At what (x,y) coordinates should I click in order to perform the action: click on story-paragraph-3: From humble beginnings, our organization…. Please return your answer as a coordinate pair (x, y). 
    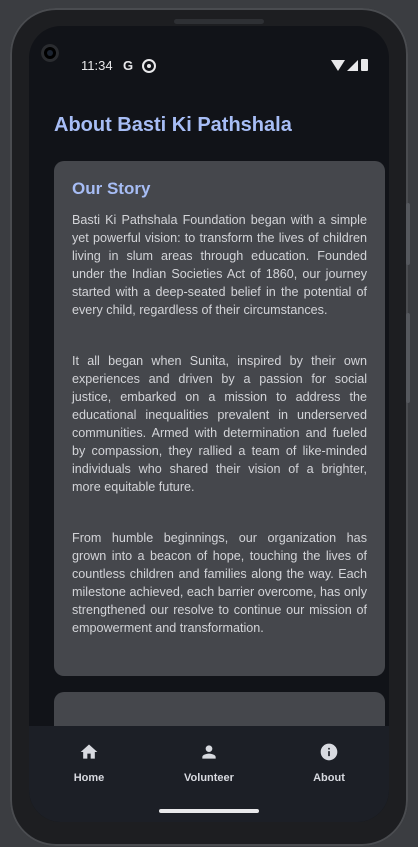
    Looking at the image, I should click on (219, 583).